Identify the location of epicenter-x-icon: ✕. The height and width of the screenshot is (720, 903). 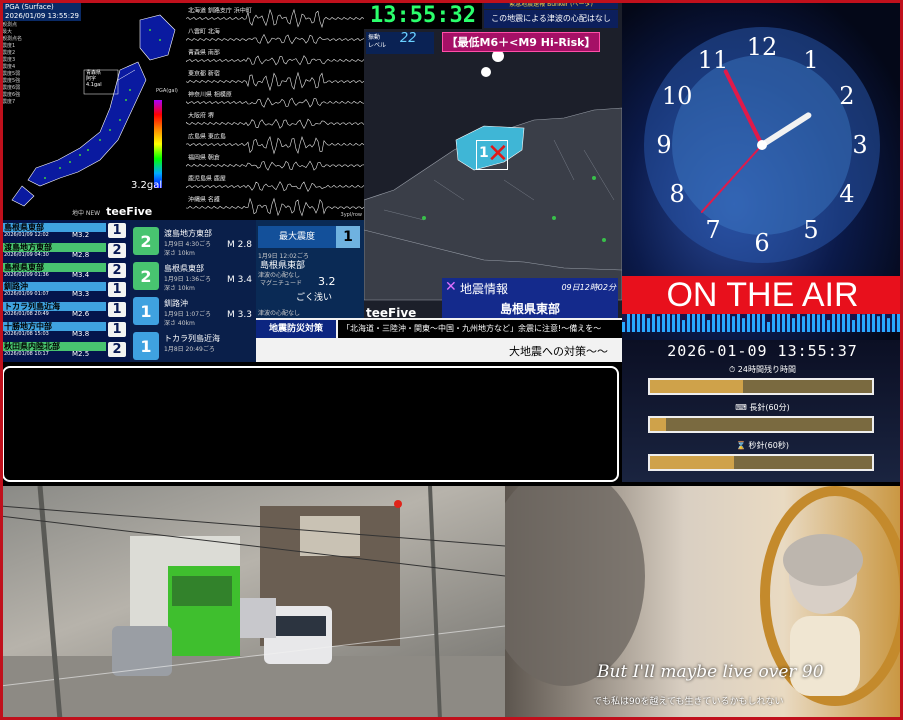
(498, 154).